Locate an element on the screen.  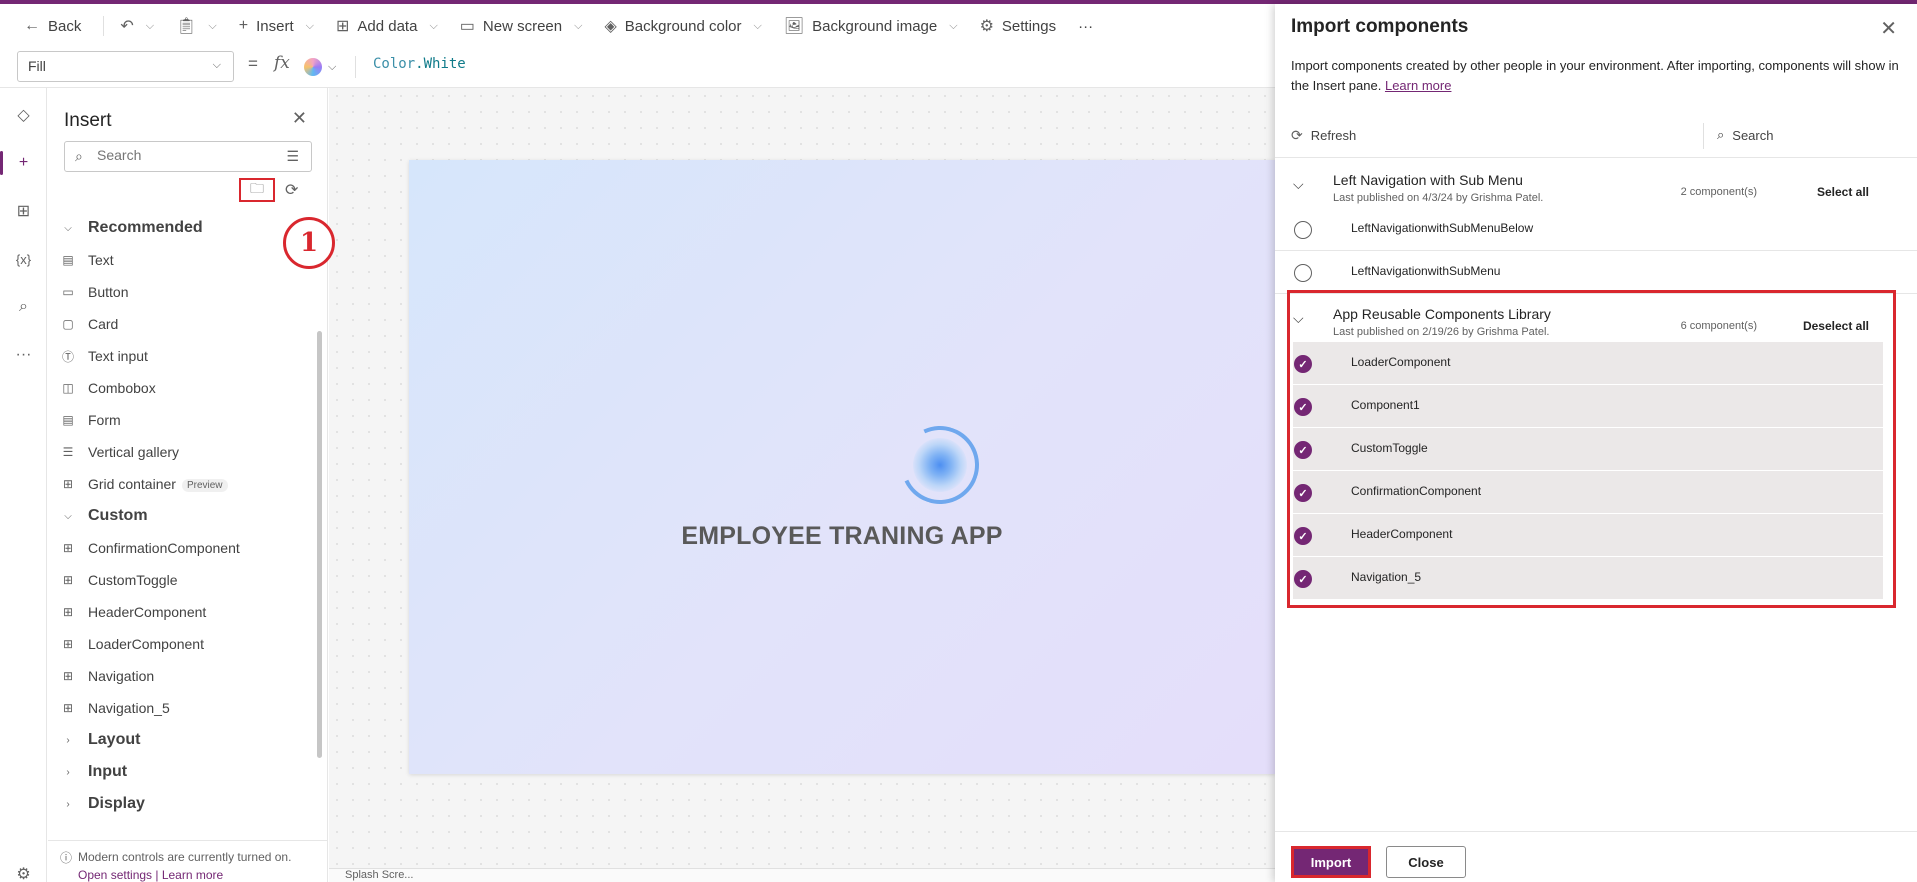
insert-button: + Insert ⌵ is located at coordinates (276, 26).